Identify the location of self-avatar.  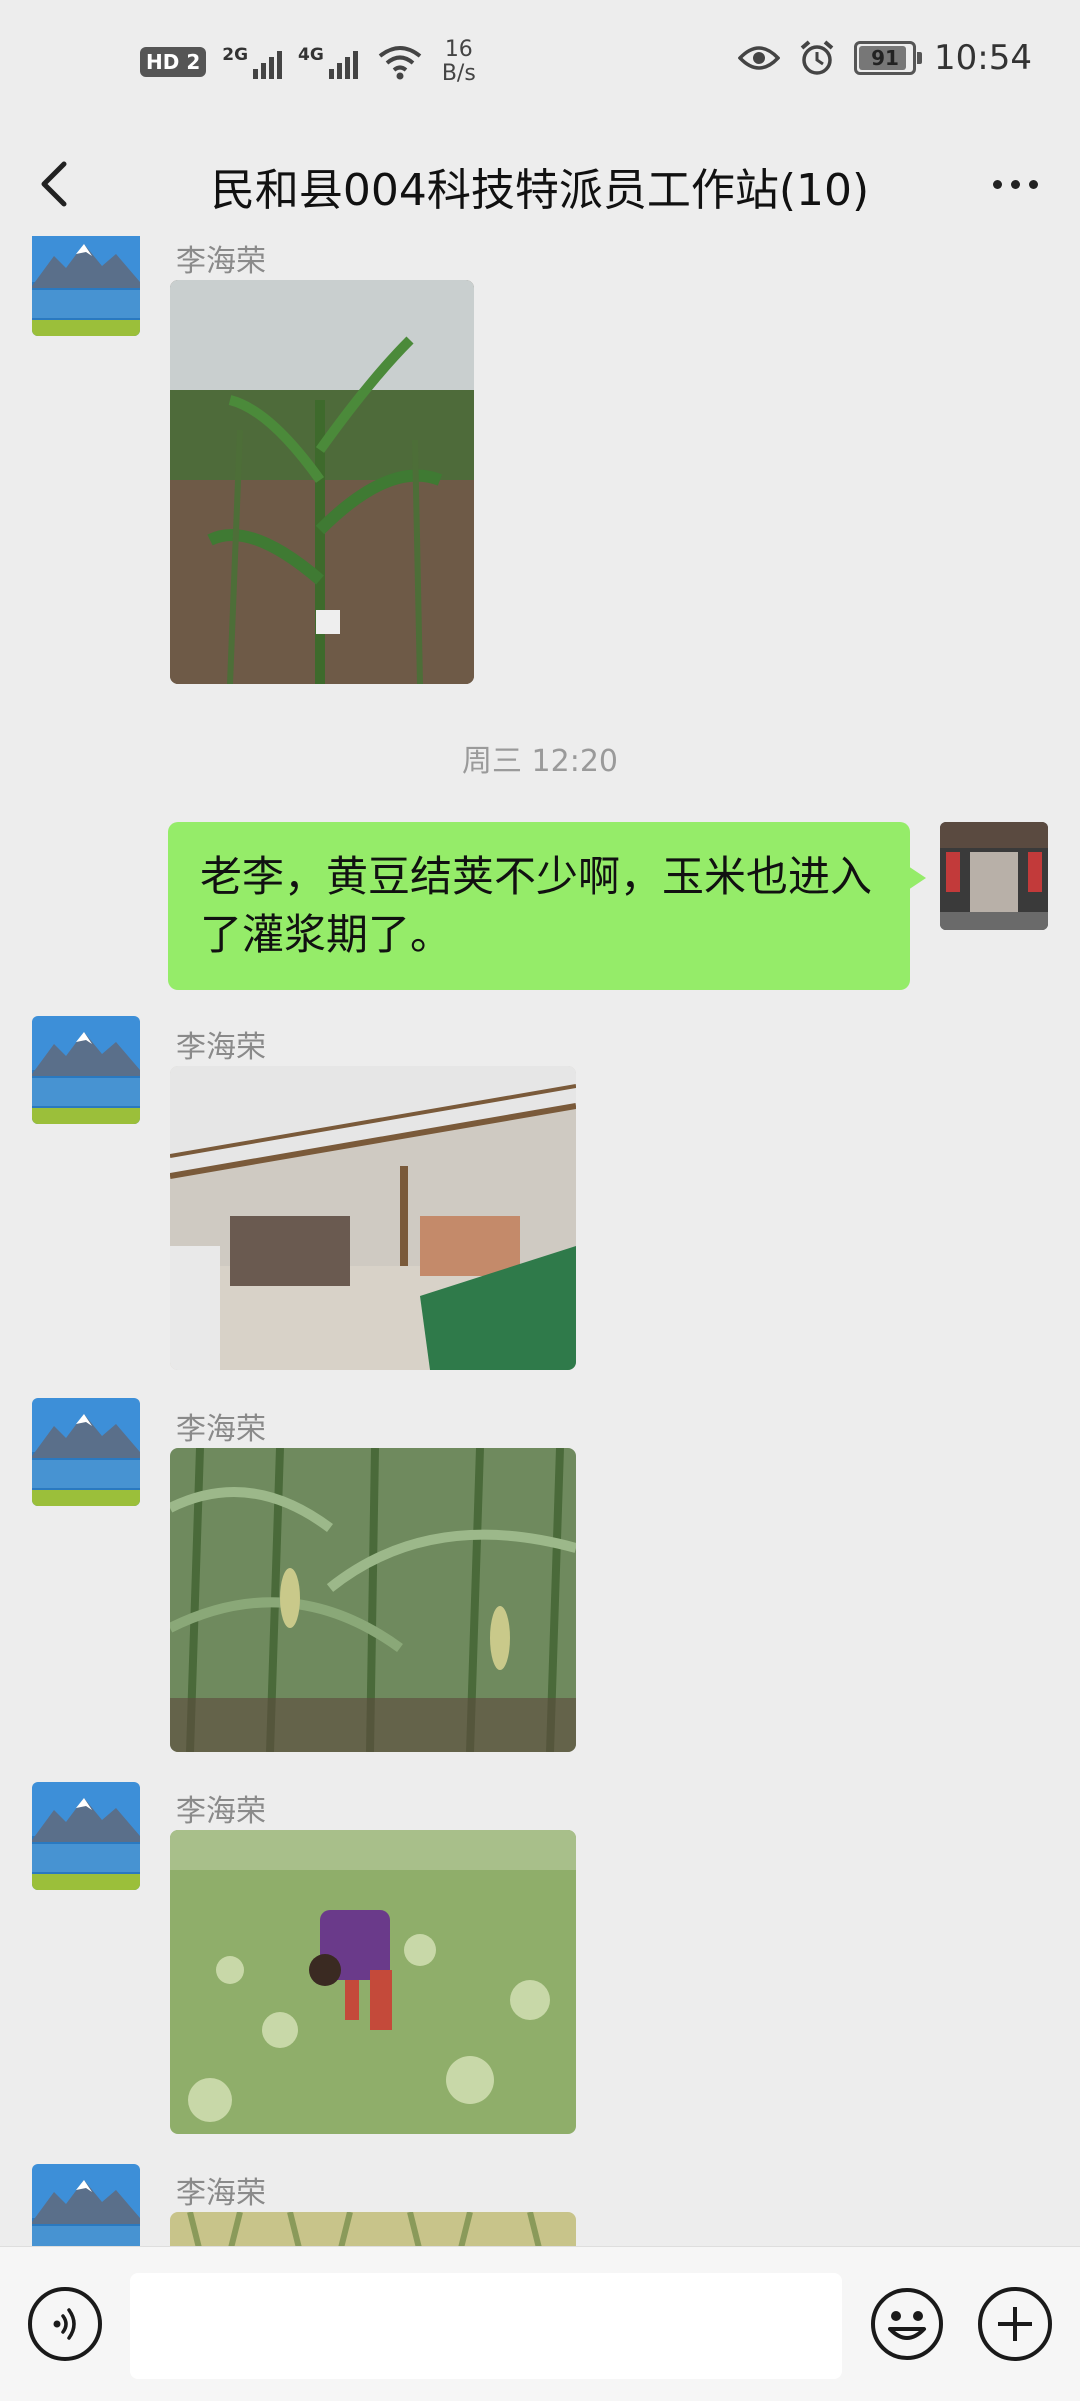
(994, 876).